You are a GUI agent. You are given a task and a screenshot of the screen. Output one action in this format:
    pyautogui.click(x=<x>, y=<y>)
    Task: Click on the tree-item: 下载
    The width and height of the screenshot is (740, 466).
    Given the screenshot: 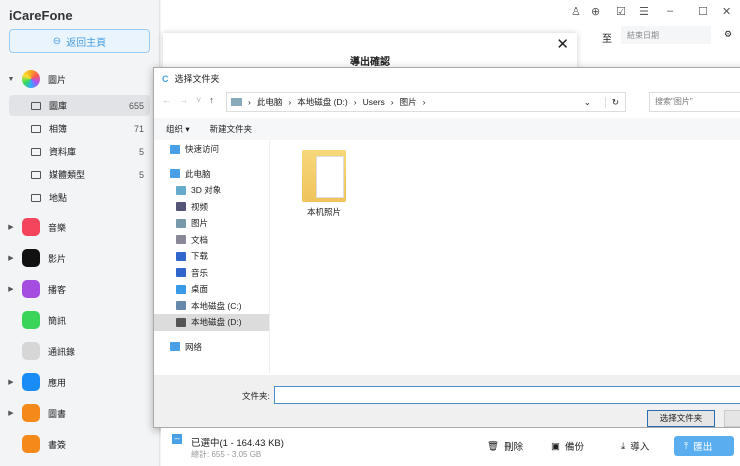 What is the action you would take?
    pyautogui.click(x=211, y=256)
    